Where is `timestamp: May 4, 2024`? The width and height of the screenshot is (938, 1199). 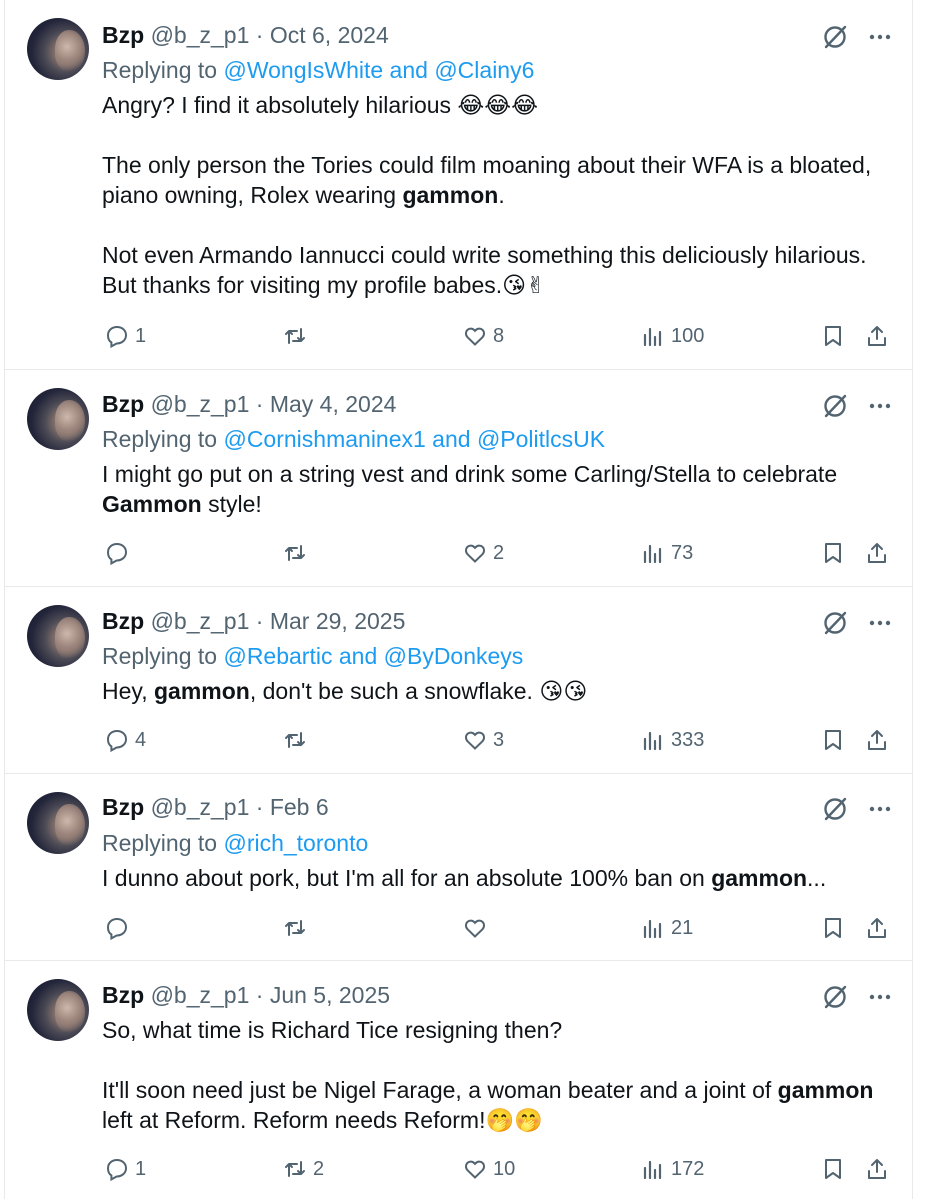 timestamp: May 4, 2024 is located at coordinates (333, 404).